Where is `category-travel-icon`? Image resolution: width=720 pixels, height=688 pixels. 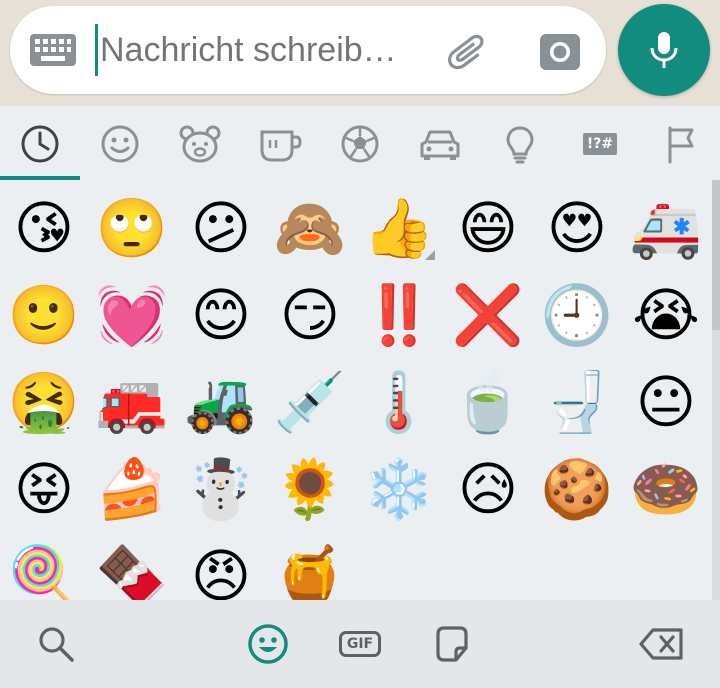
category-travel-icon is located at coordinates (440, 144).